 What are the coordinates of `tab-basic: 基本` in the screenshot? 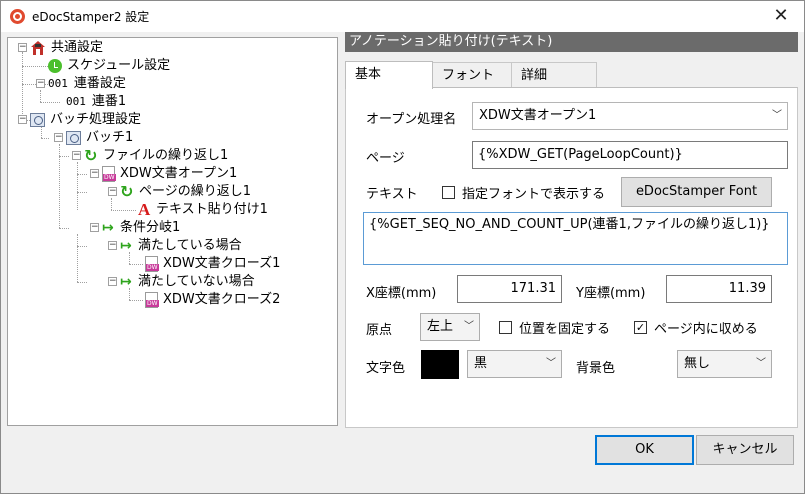 It's located at (389, 75).